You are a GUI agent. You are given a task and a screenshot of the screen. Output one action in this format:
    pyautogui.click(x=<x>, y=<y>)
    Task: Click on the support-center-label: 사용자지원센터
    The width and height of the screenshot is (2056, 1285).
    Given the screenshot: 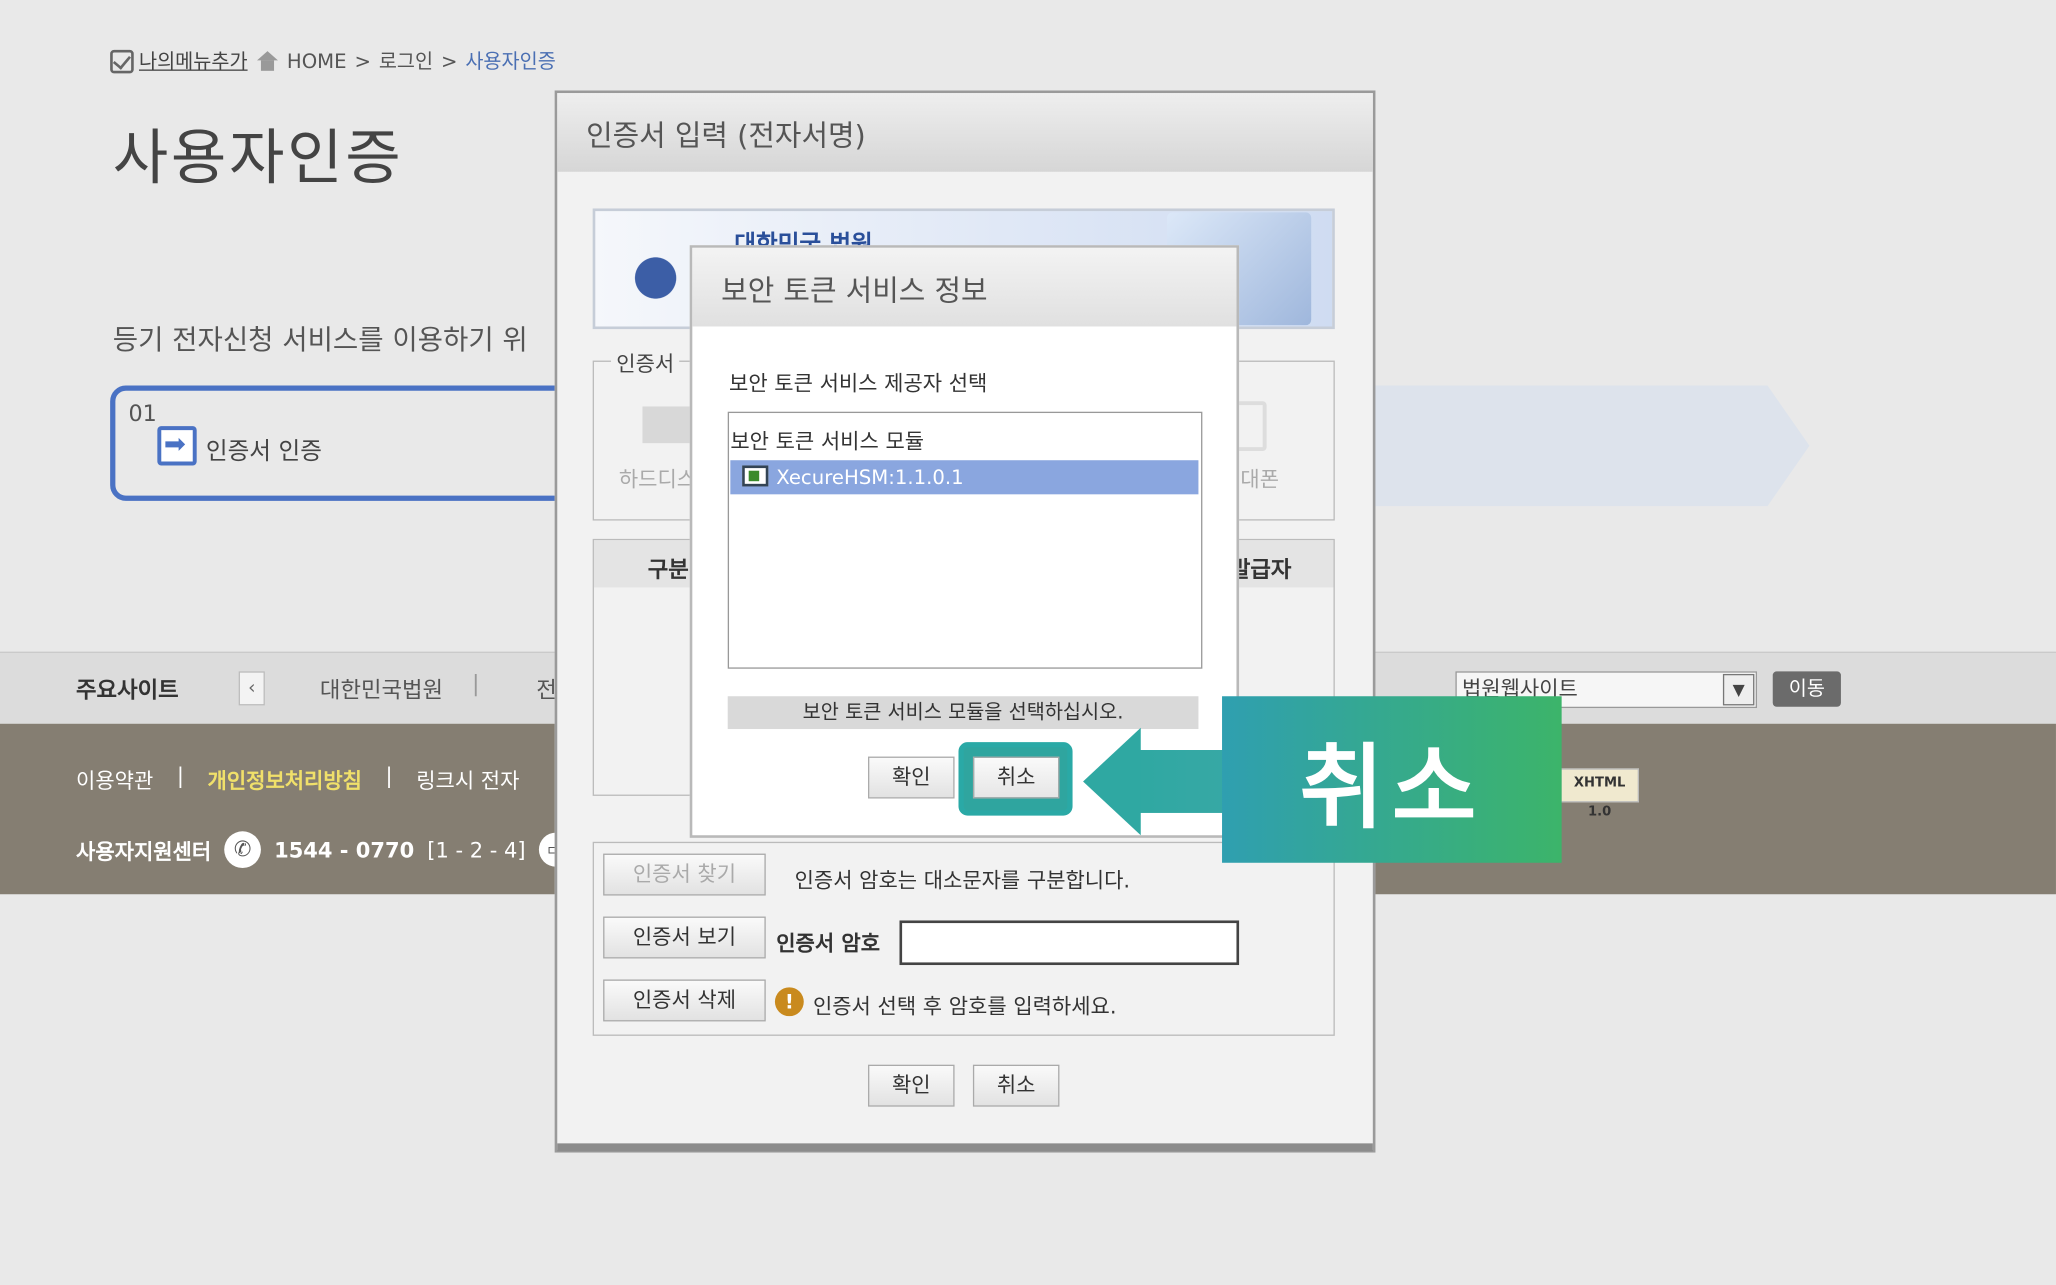 What is the action you would take?
    pyautogui.click(x=144, y=852)
    